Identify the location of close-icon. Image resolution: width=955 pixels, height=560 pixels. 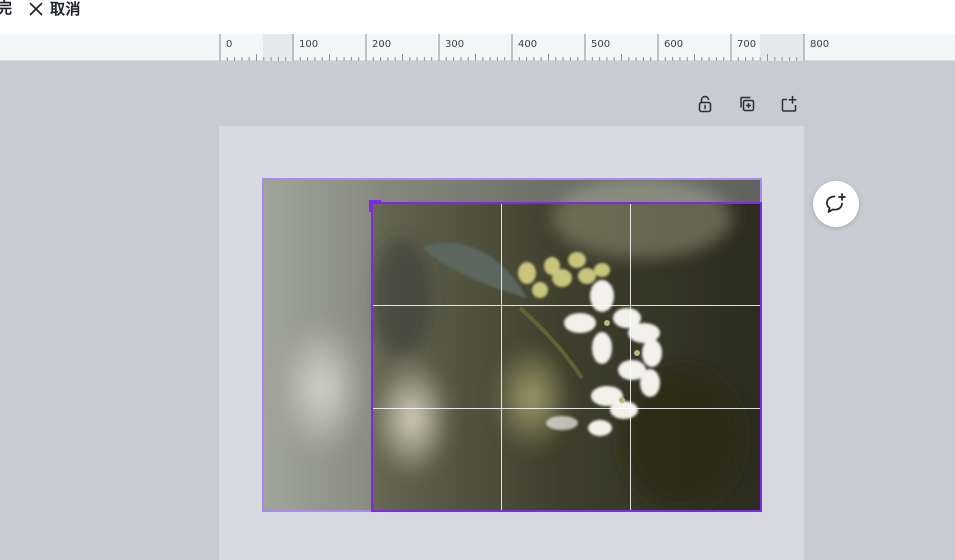
(36, 9).